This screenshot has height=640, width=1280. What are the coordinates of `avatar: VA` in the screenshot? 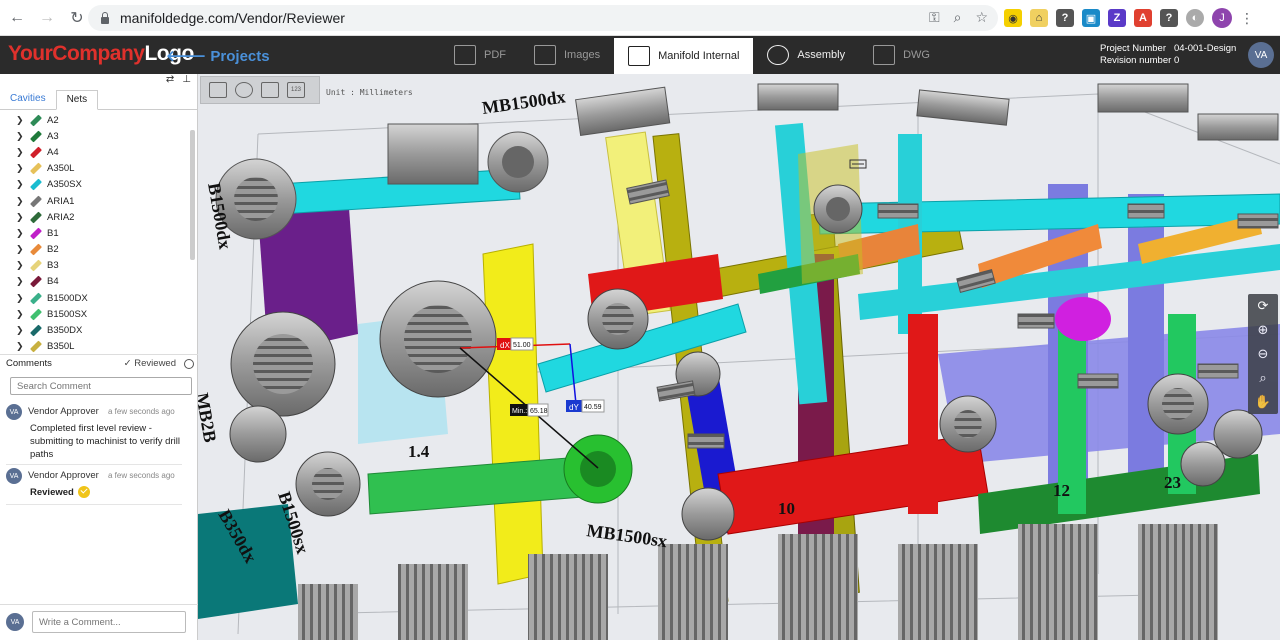 It's located at (14, 412).